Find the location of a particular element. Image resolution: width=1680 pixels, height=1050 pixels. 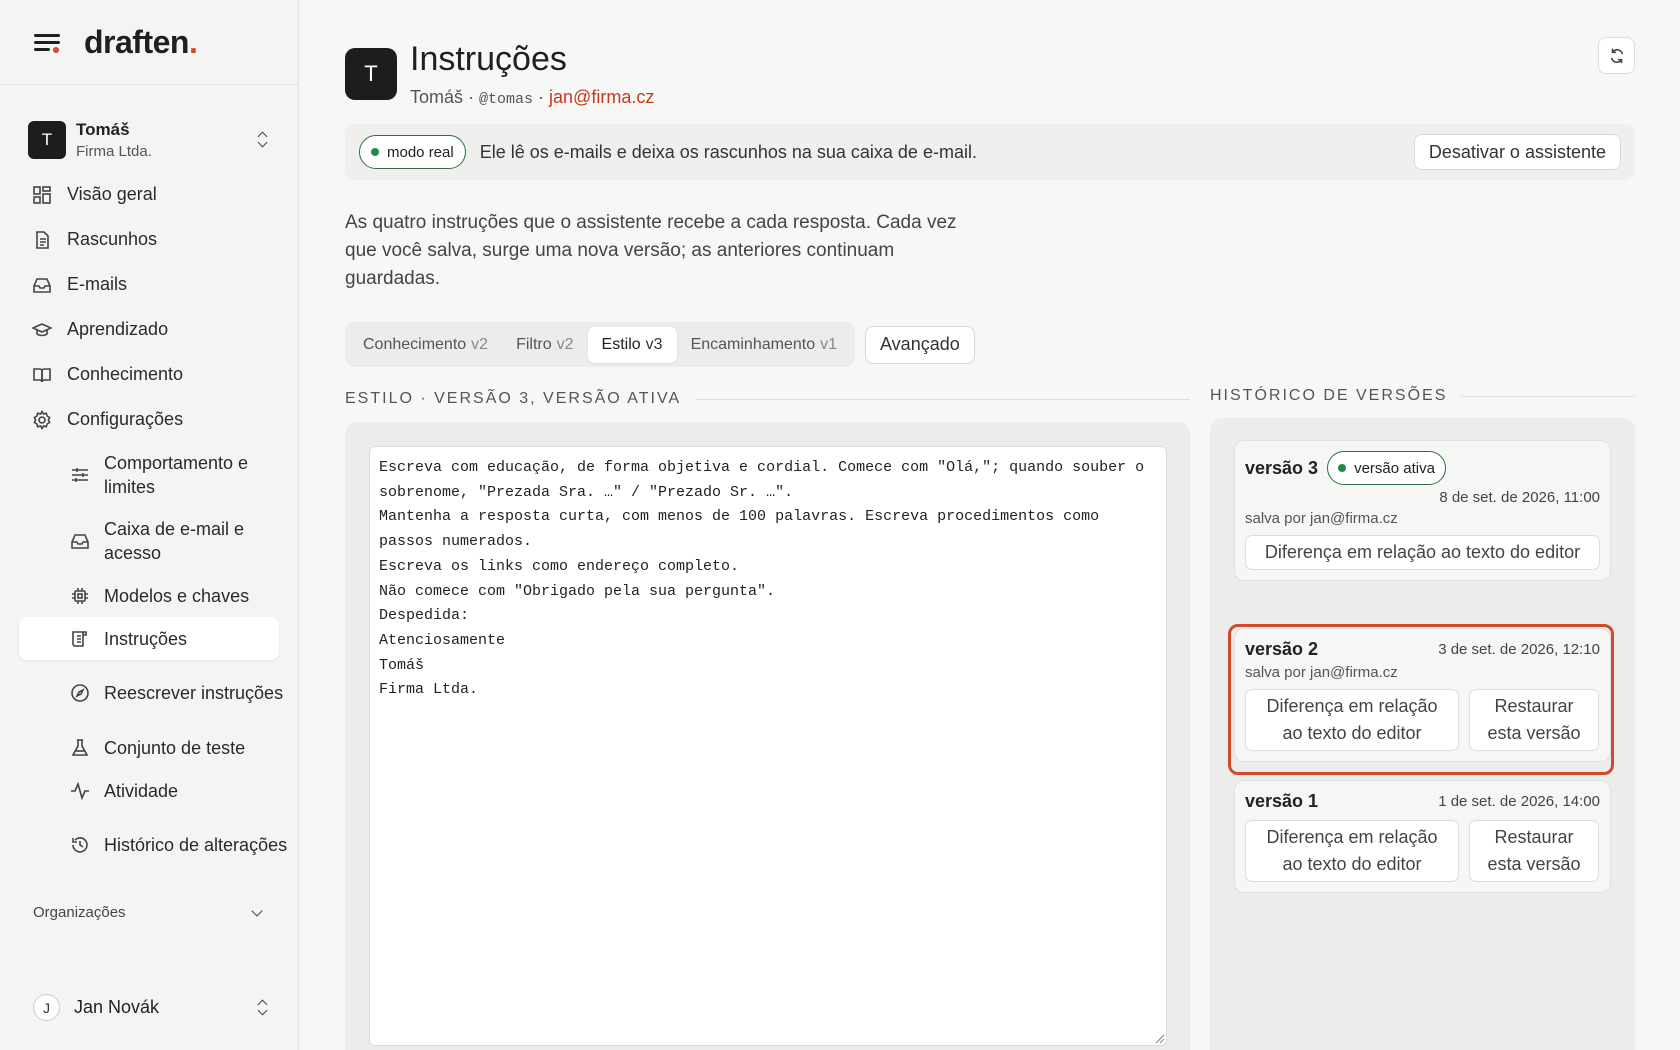

dashboard-icon is located at coordinates (42, 194).